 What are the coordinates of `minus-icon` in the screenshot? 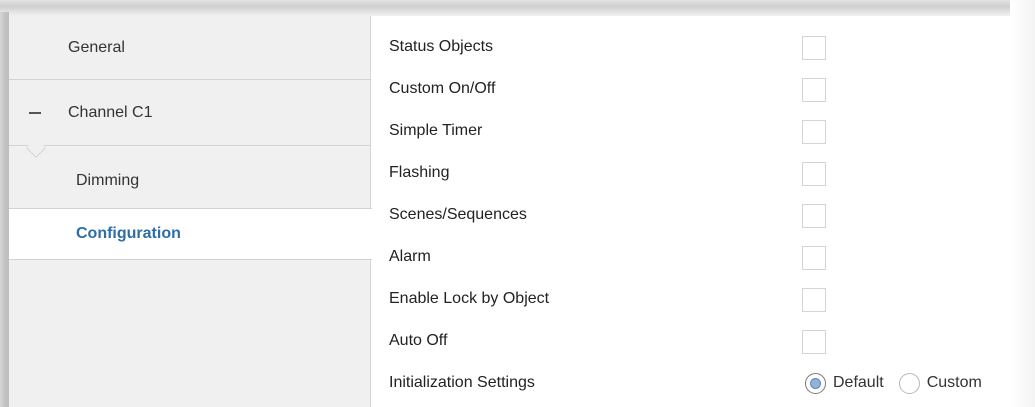 It's located at (35, 113).